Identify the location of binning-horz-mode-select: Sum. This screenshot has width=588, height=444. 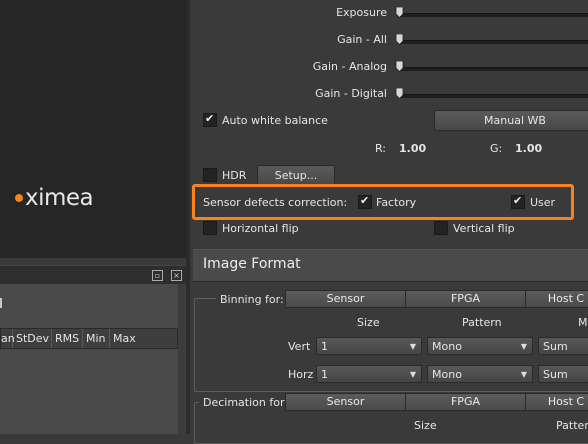
(563, 374).